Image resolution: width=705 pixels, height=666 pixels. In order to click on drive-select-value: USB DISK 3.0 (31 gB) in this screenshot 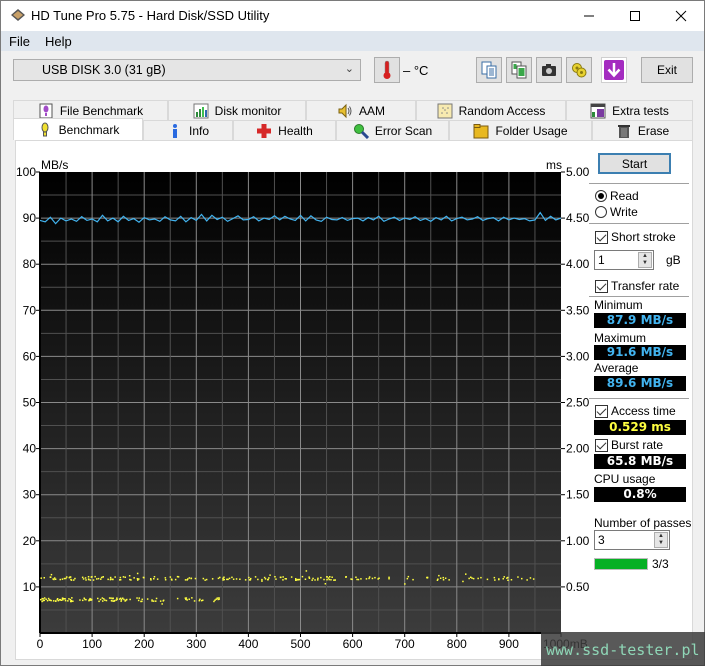, I will do `click(104, 70)`.